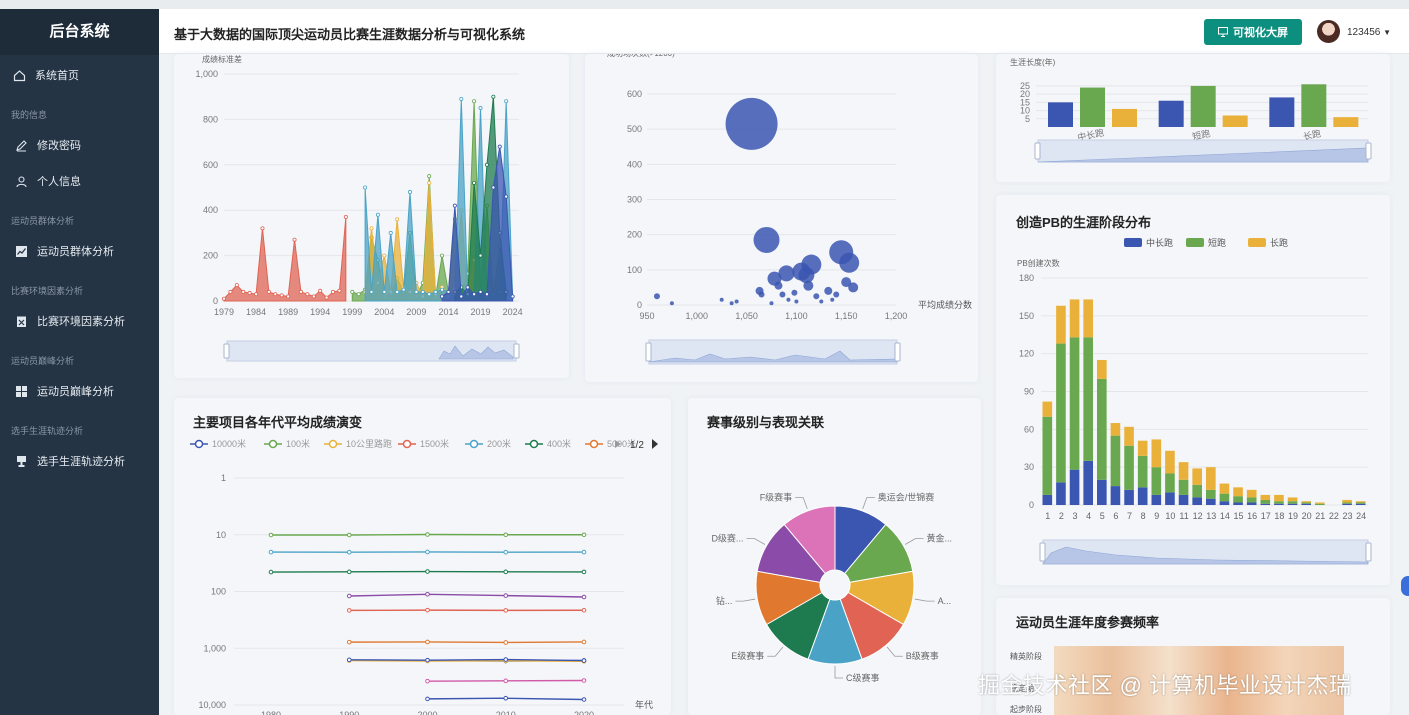 The width and height of the screenshot is (1409, 715). I want to click on y-tick-label: 600, so click(210, 165).